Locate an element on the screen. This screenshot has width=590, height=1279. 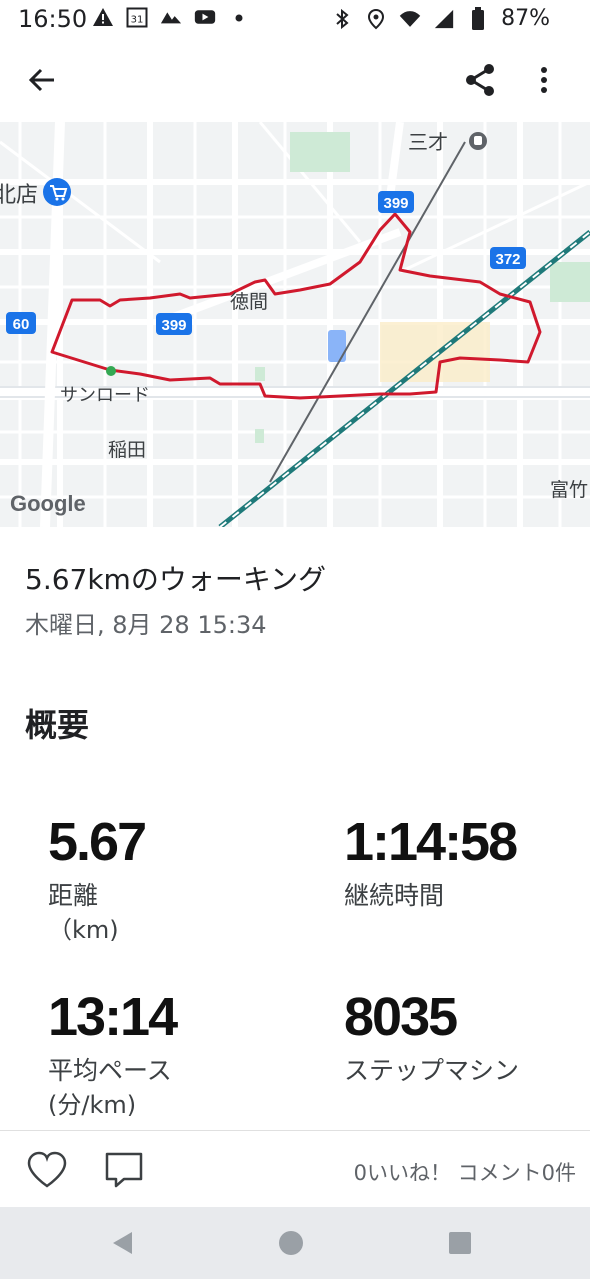
map-label-tokuma: 徳間 is located at coordinates (249, 302).